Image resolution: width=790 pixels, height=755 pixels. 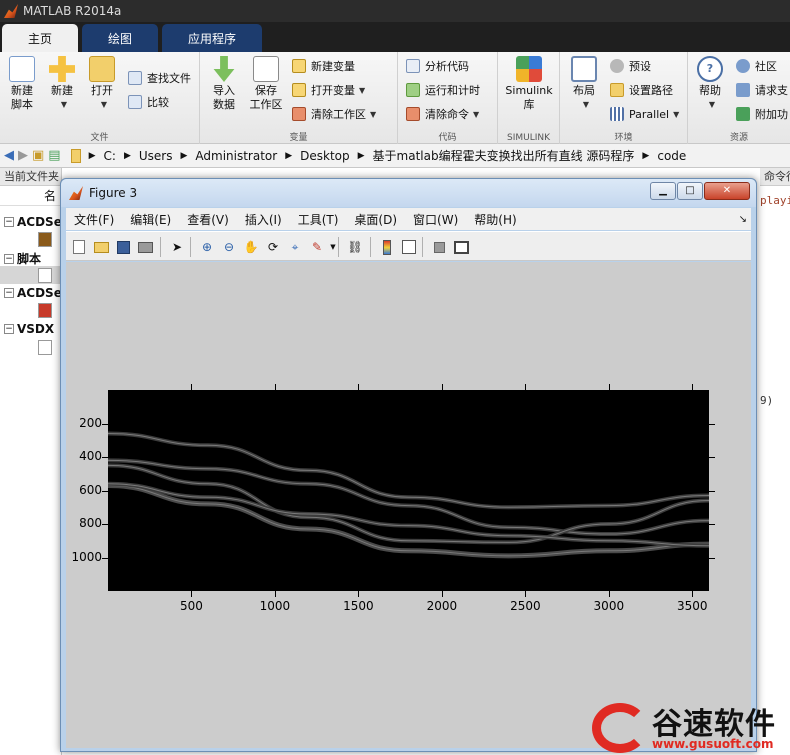 What do you see at coordinates (710, 69) in the screenshot?
I see `help-icon: ?` at bounding box center [710, 69].